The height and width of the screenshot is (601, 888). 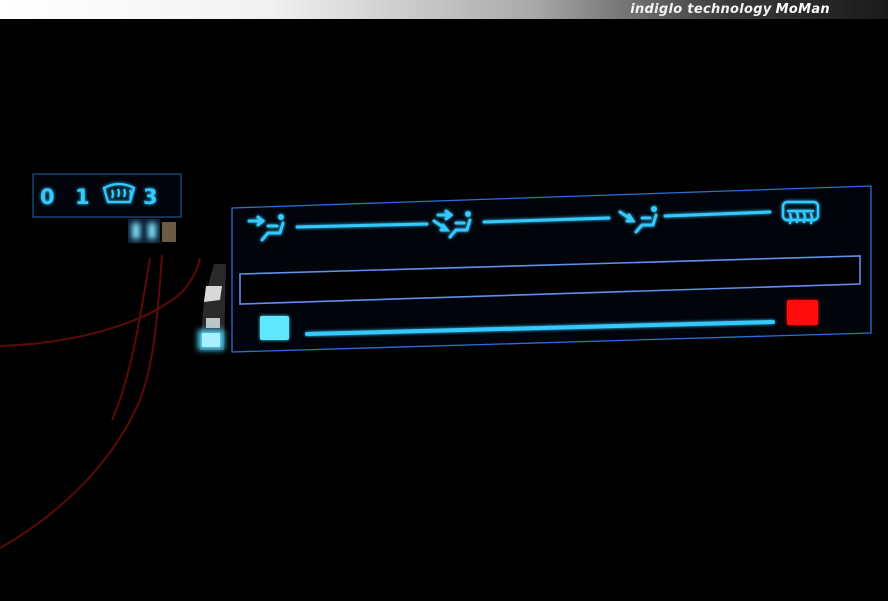 What do you see at coordinates (802, 312) in the screenshot?
I see `hot-indicator` at bounding box center [802, 312].